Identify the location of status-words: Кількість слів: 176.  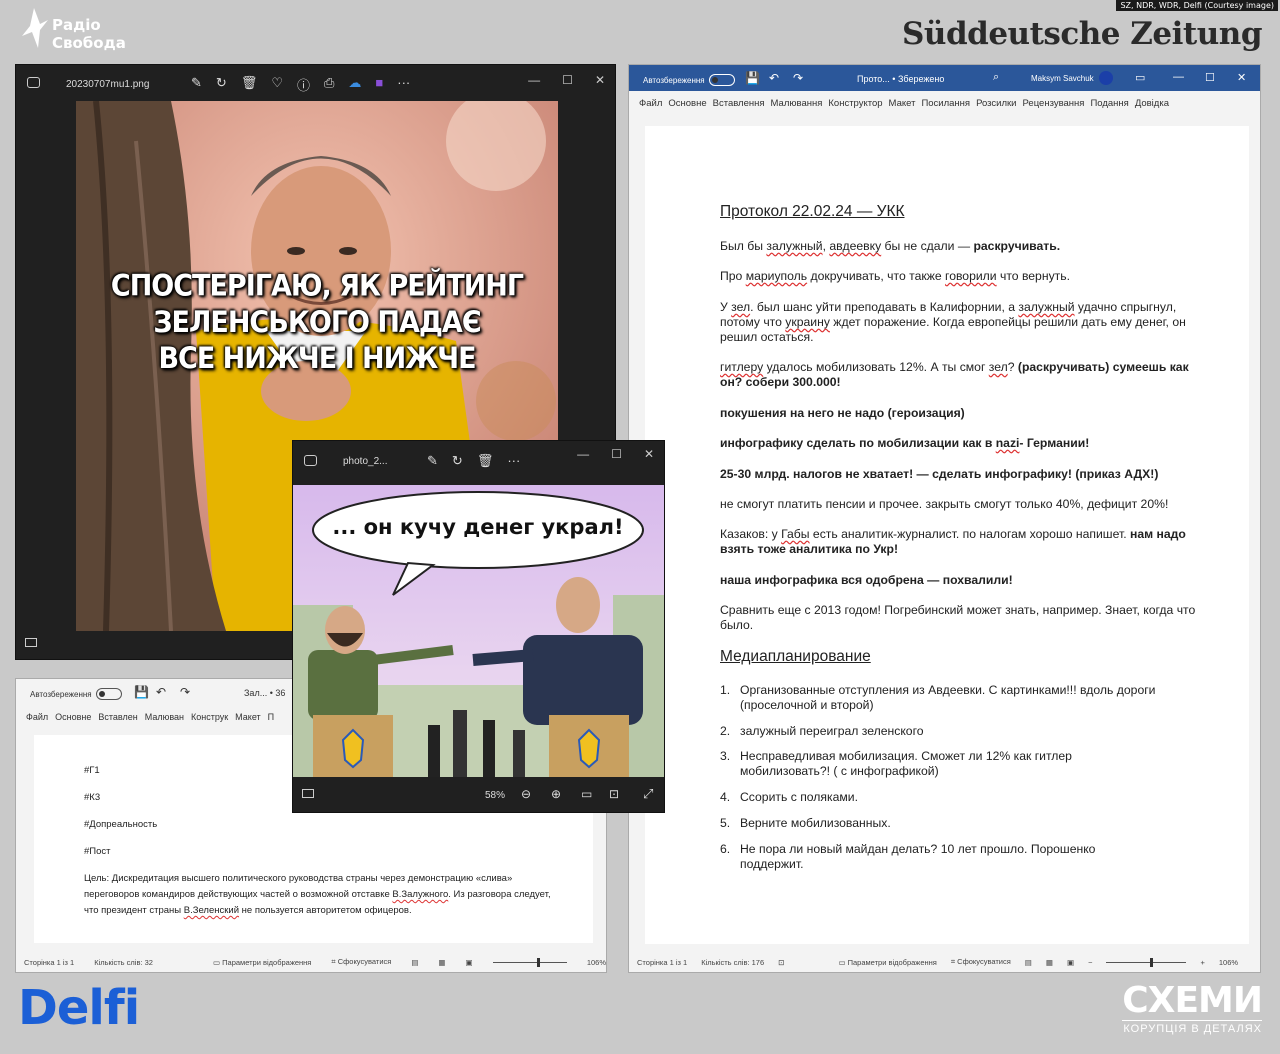
(732, 962).